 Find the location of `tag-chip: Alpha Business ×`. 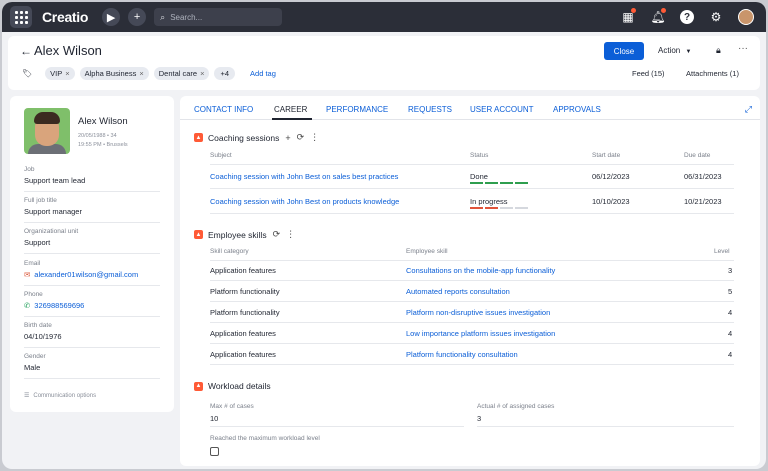

tag-chip: Alpha Business × is located at coordinates (114, 73).